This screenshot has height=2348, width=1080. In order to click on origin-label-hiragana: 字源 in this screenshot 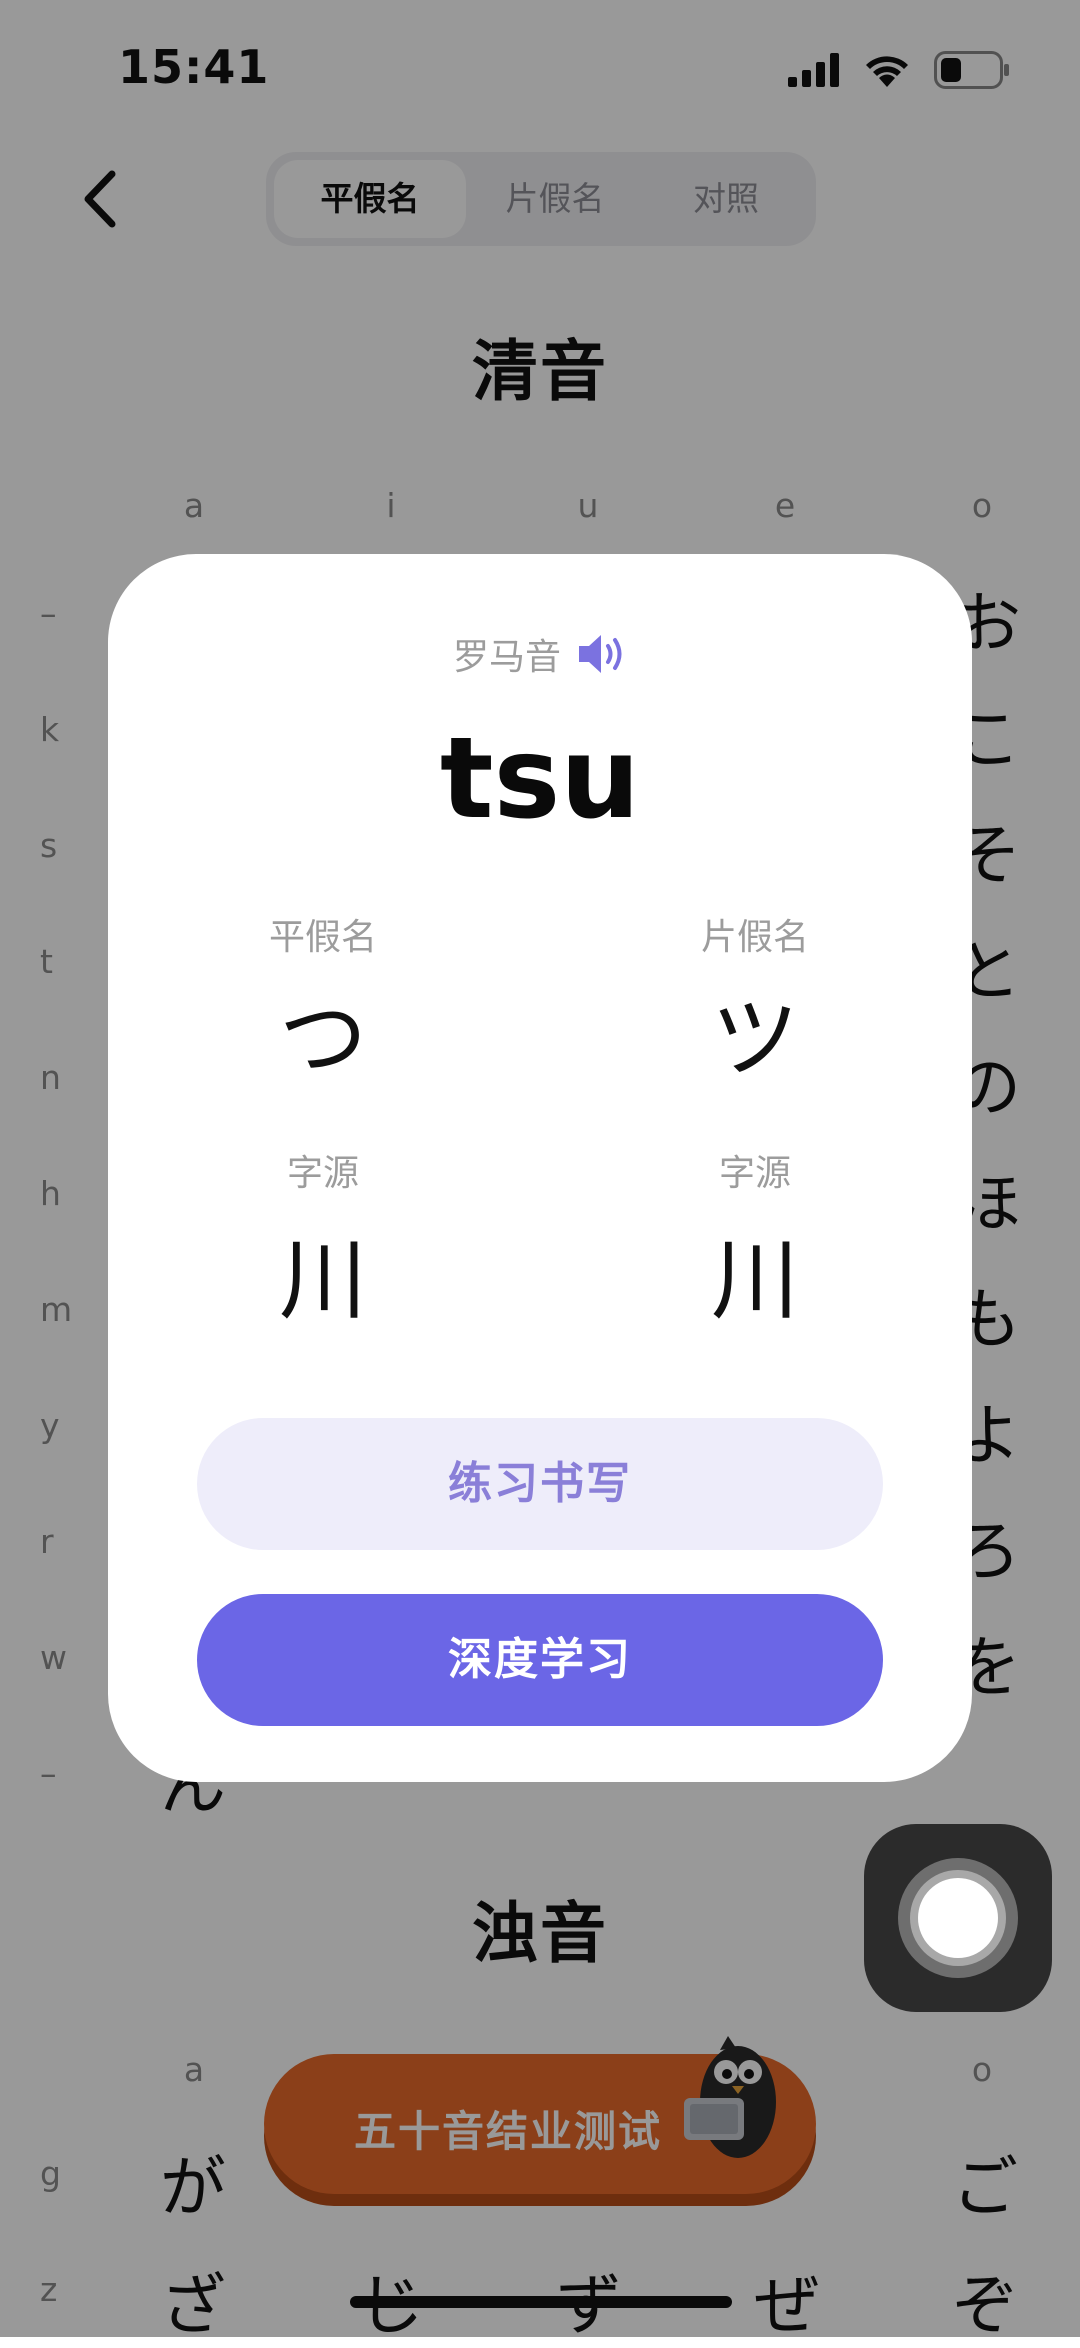, I will do `click(322, 1173)`.